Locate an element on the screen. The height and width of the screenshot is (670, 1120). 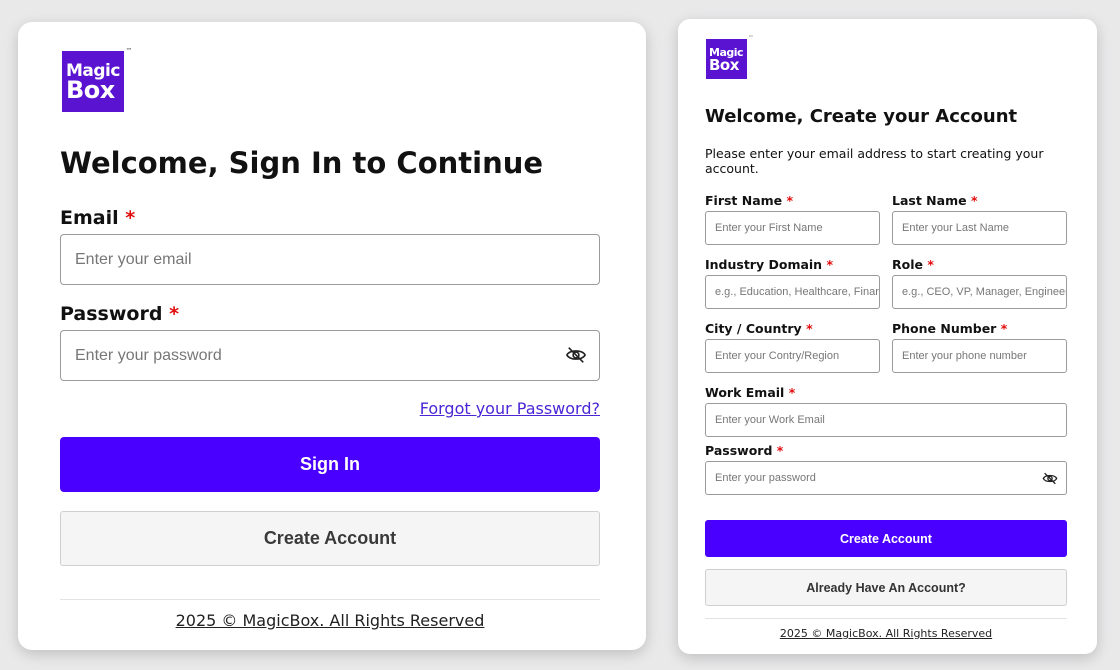
industry-placeholder: e.g., Education, Healthcare, Finance is located at coordinates (797, 292).